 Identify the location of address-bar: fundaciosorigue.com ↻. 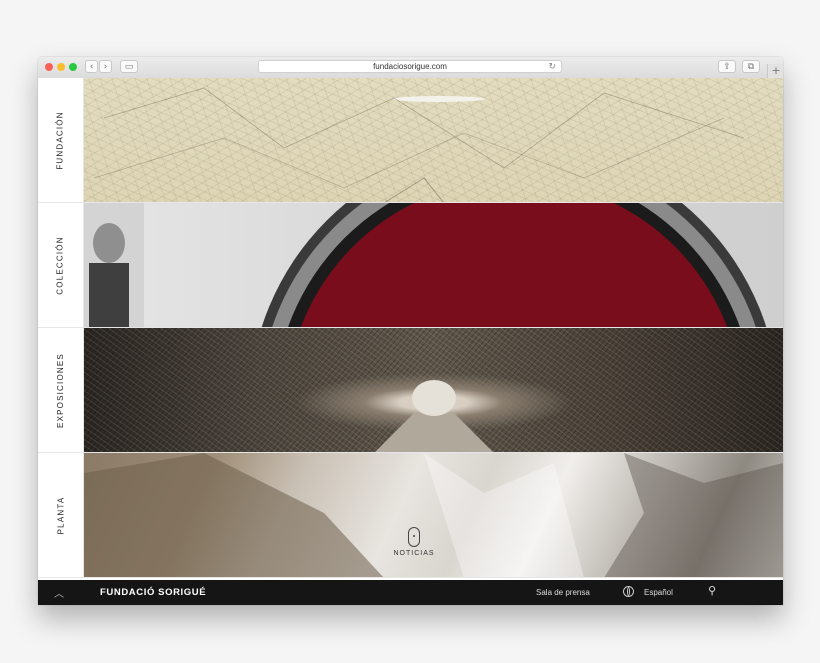
(410, 66).